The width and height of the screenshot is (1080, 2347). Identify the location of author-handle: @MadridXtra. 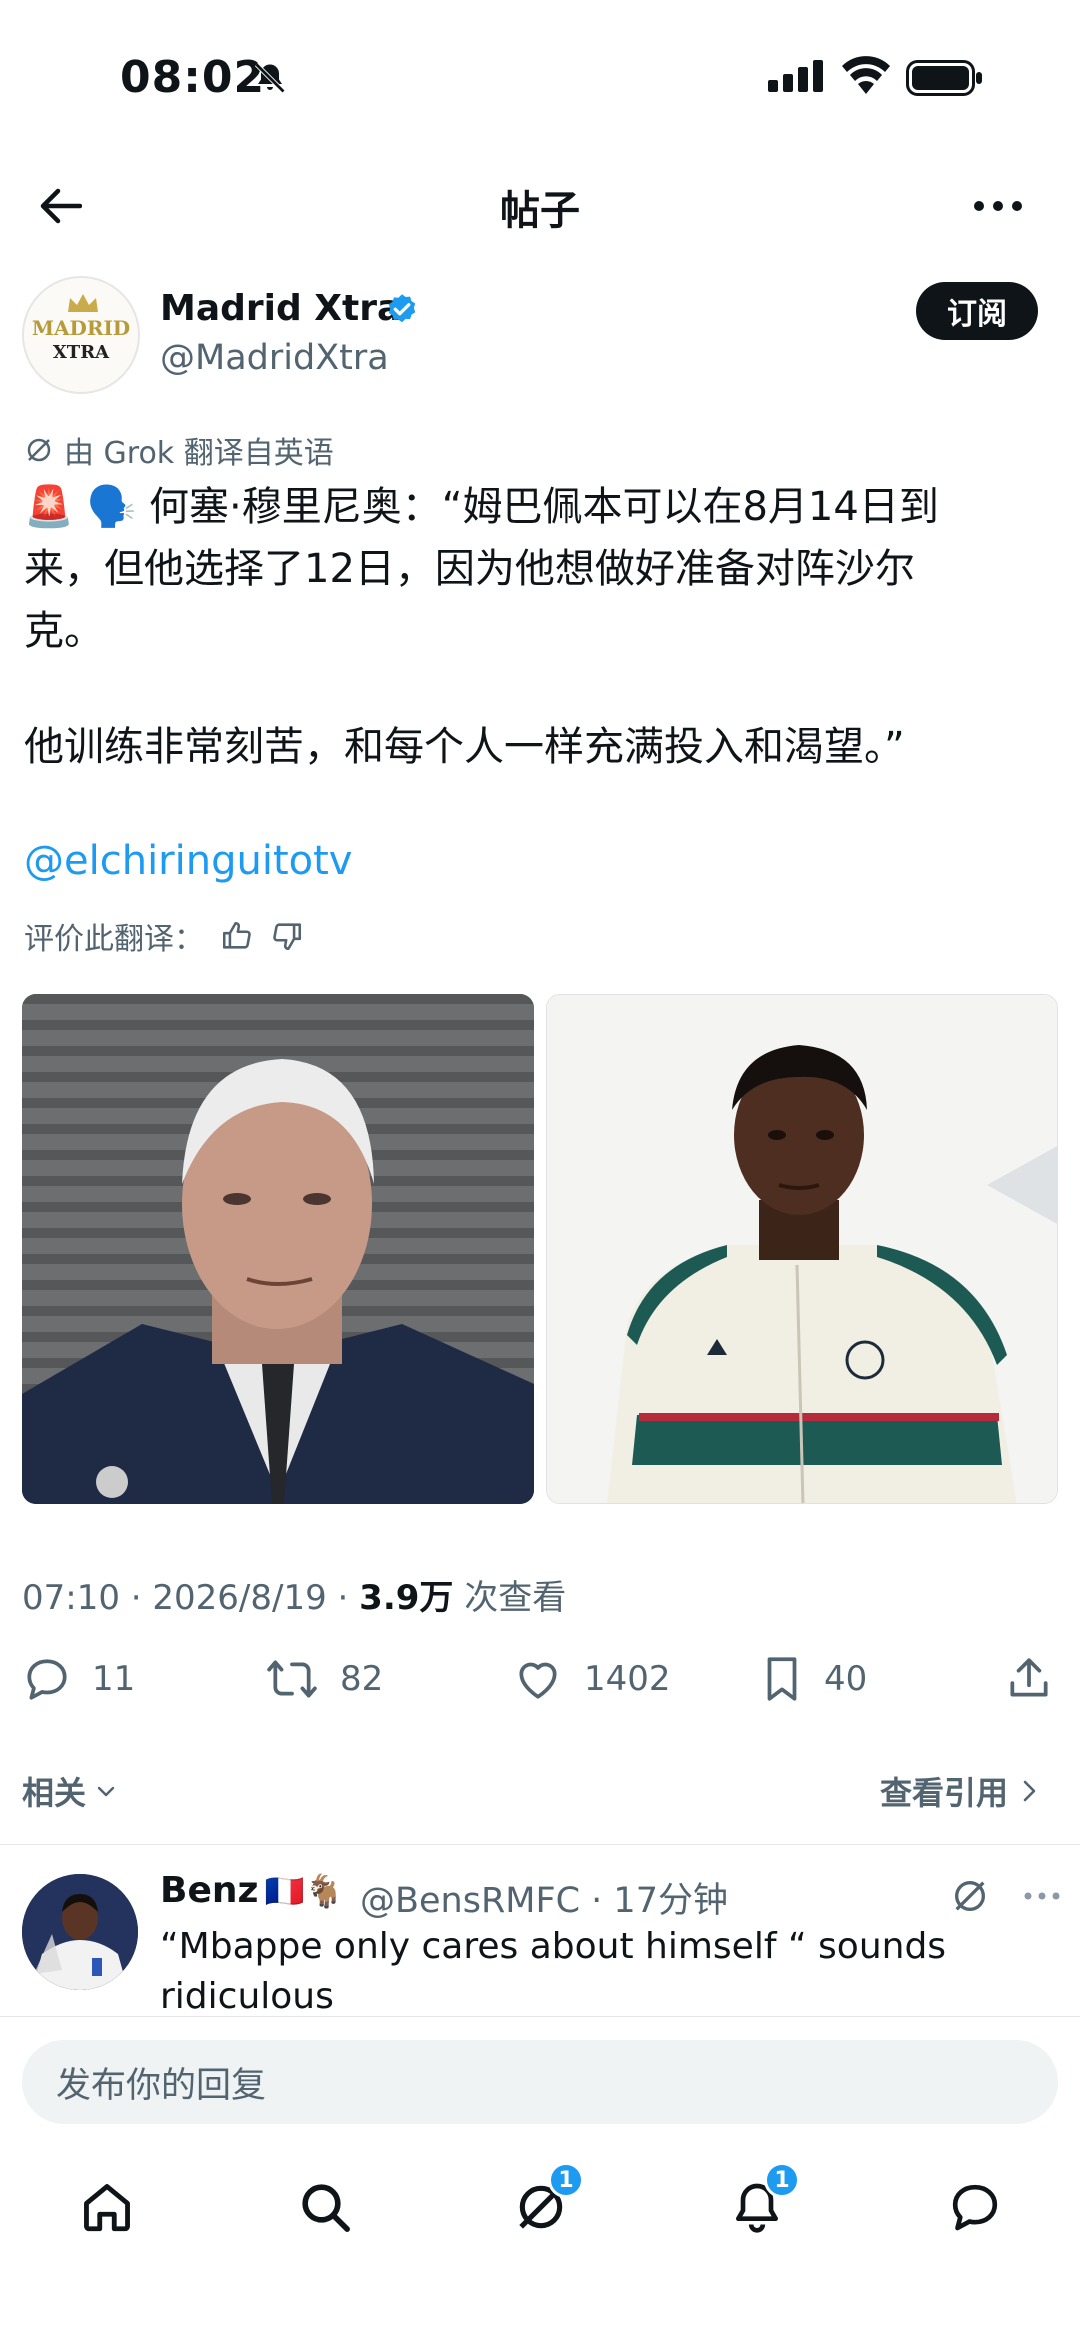
(274, 358).